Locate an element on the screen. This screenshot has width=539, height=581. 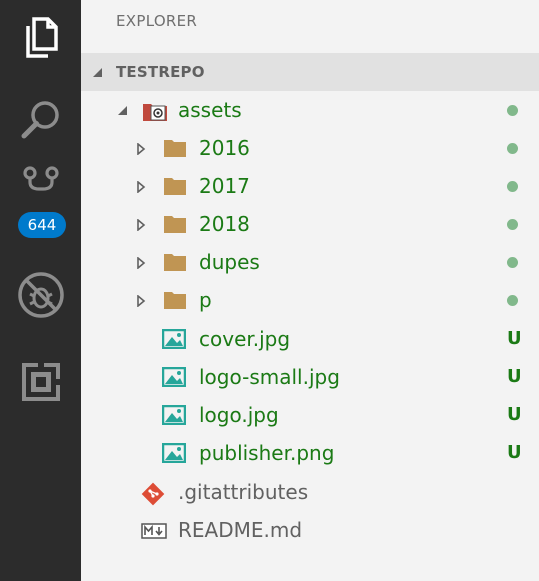
search-icon is located at coordinates (40, 120).